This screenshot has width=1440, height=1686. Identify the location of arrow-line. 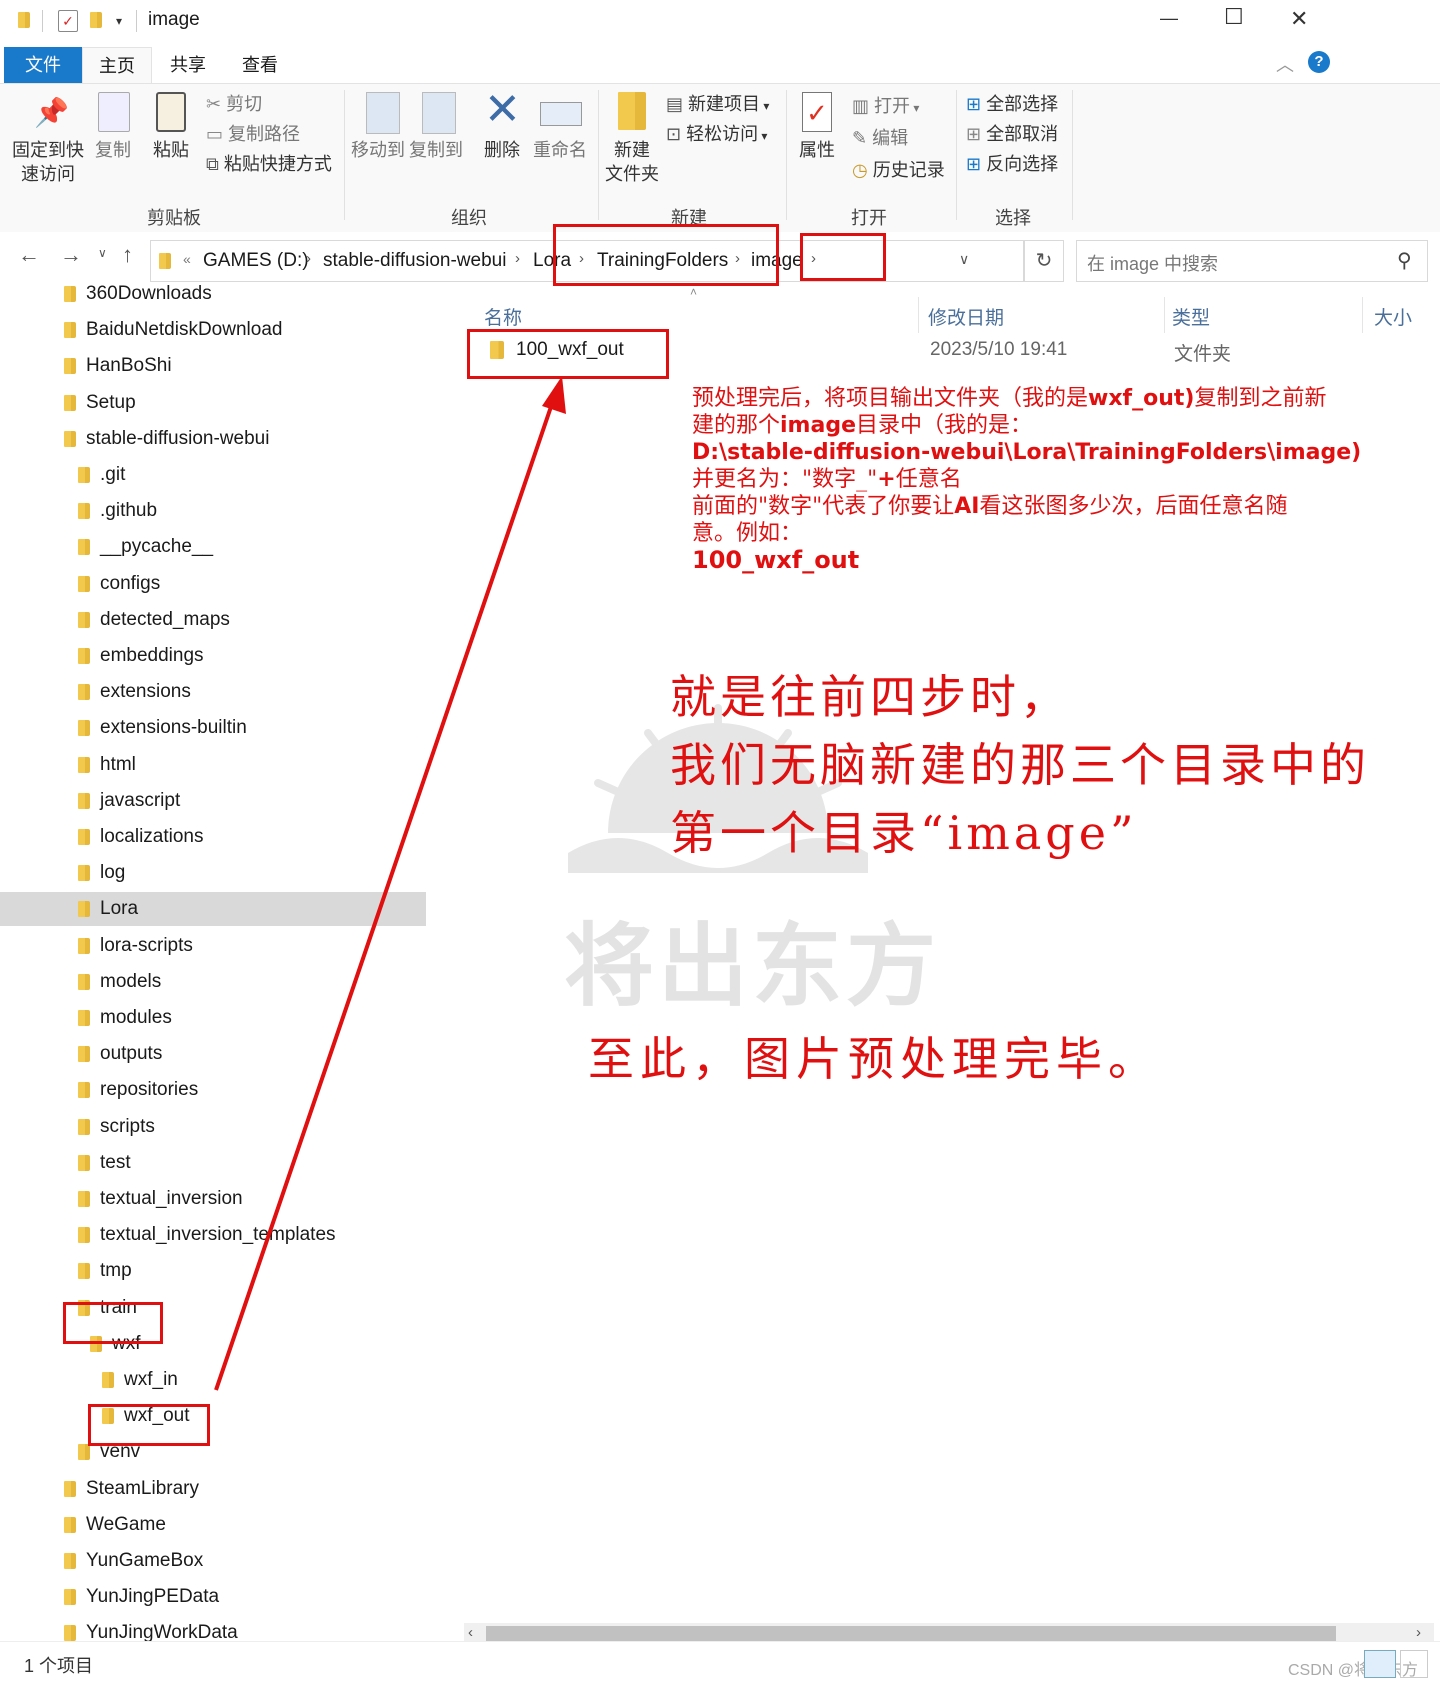
(386, 891).